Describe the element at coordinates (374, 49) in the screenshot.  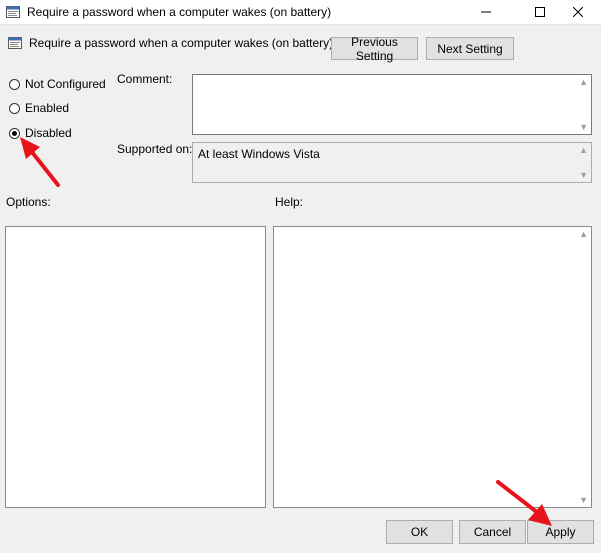
I see `previous-setting-button: Previous Setting` at that location.